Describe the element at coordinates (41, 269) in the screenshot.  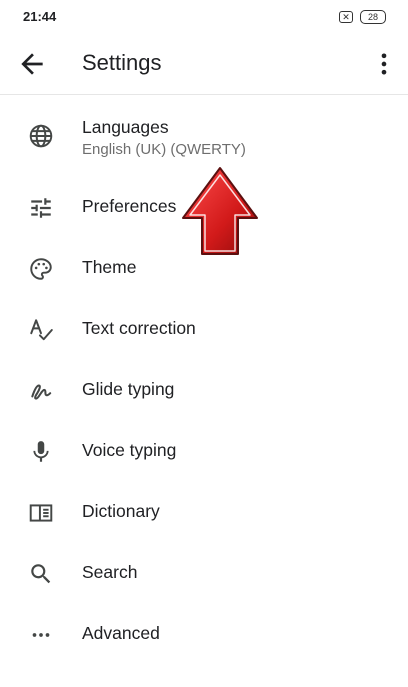
I see `palette-icon` at that location.